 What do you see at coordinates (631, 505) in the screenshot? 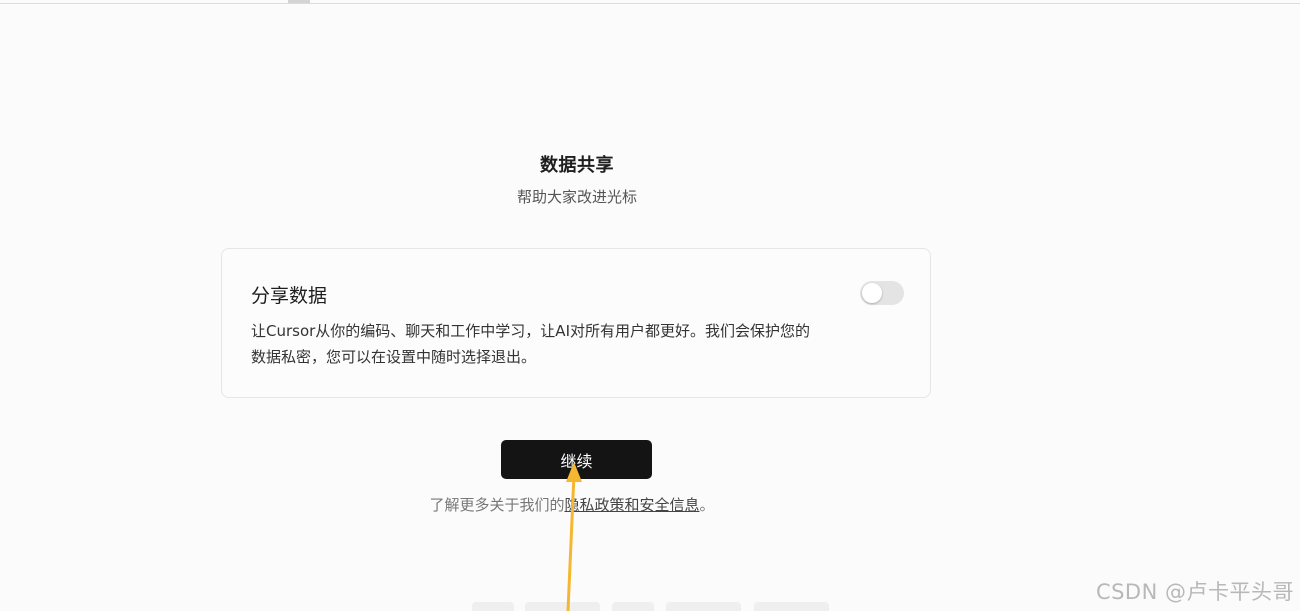
I see `privacy-policy-link: 隐私政策和安全信息` at bounding box center [631, 505].